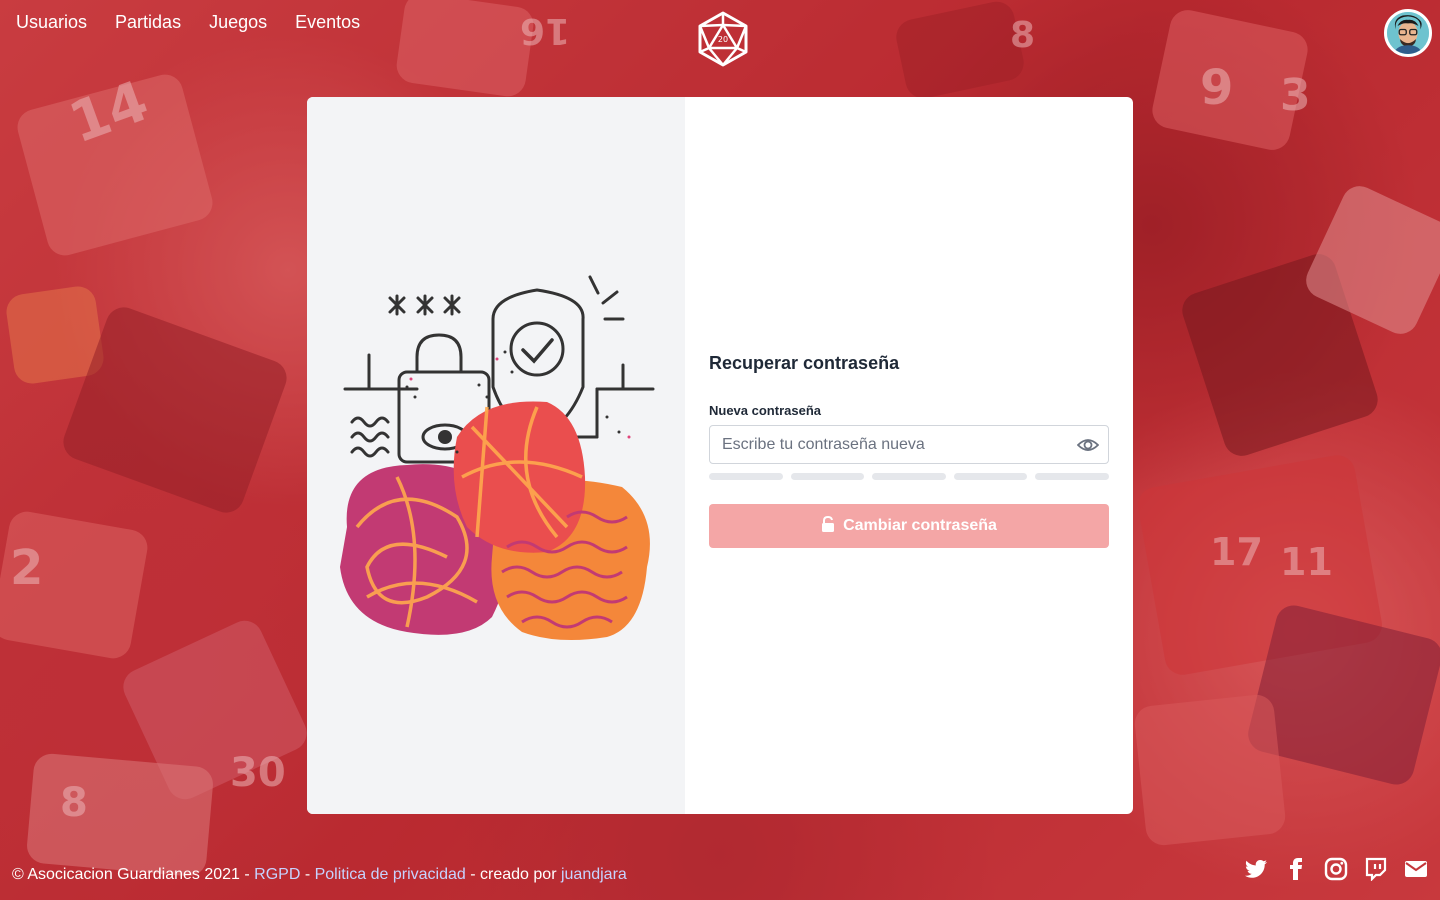 The image size is (1440, 900). Describe the element at coordinates (148, 22) in the screenshot. I see `nav-item-partidas: Partidas` at that location.